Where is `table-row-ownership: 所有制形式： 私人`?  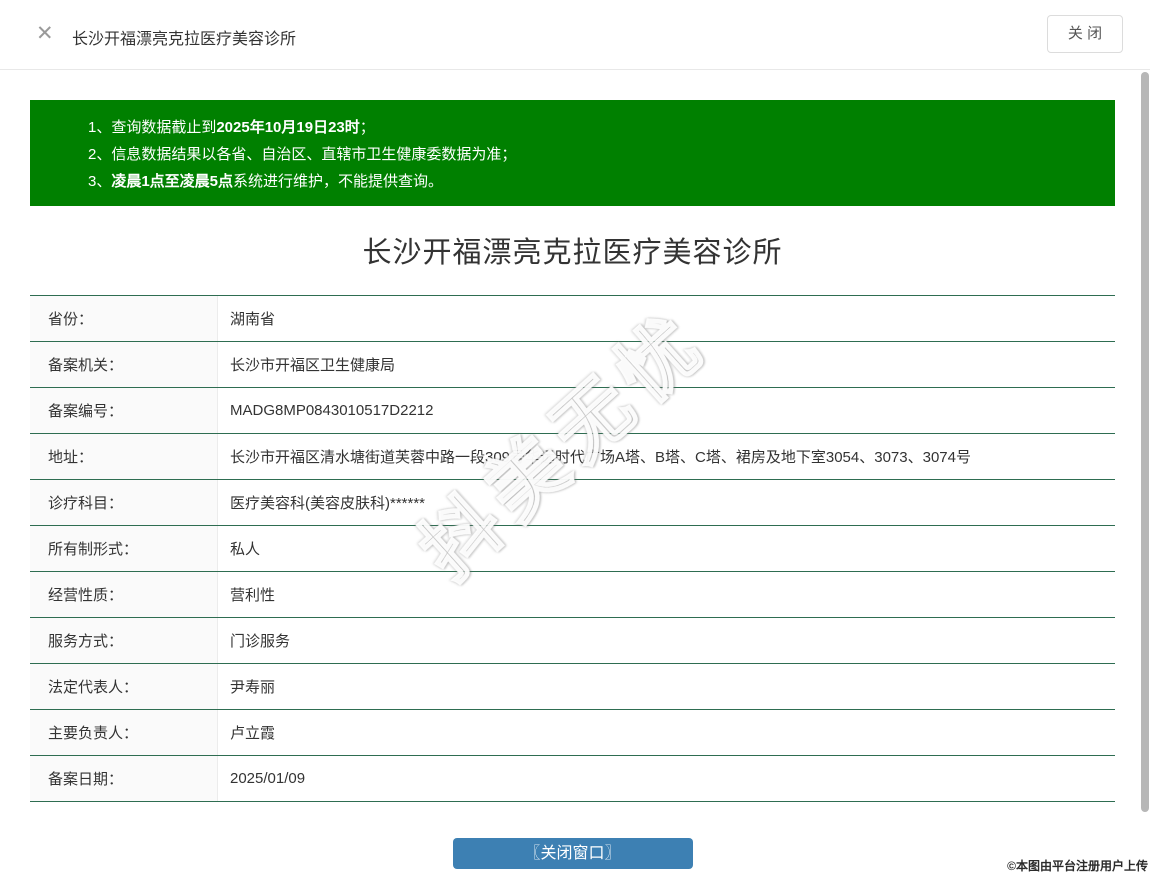 table-row-ownership: 所有制形式： 私人 is located at coordinates (572, 549).